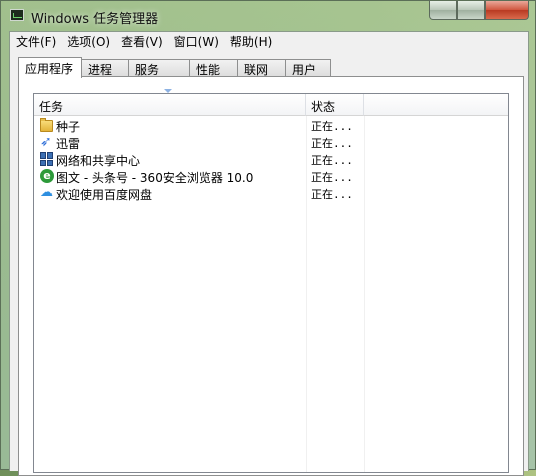  Describe the element at coordinates (155, 178) in the screenshot. I see `task-name: 图文 - 头条号 - 360安全浏览器 10.0` at that location.